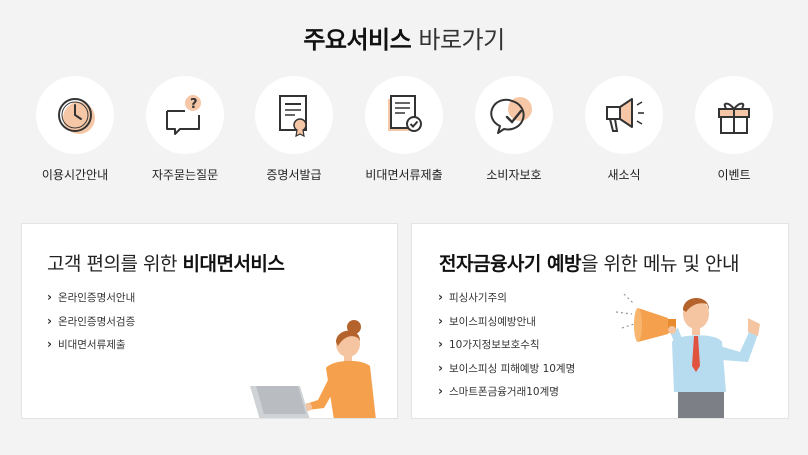 This screenshot has width=808, height=455. I want to click on megaphone-icon, so click(625, 115).